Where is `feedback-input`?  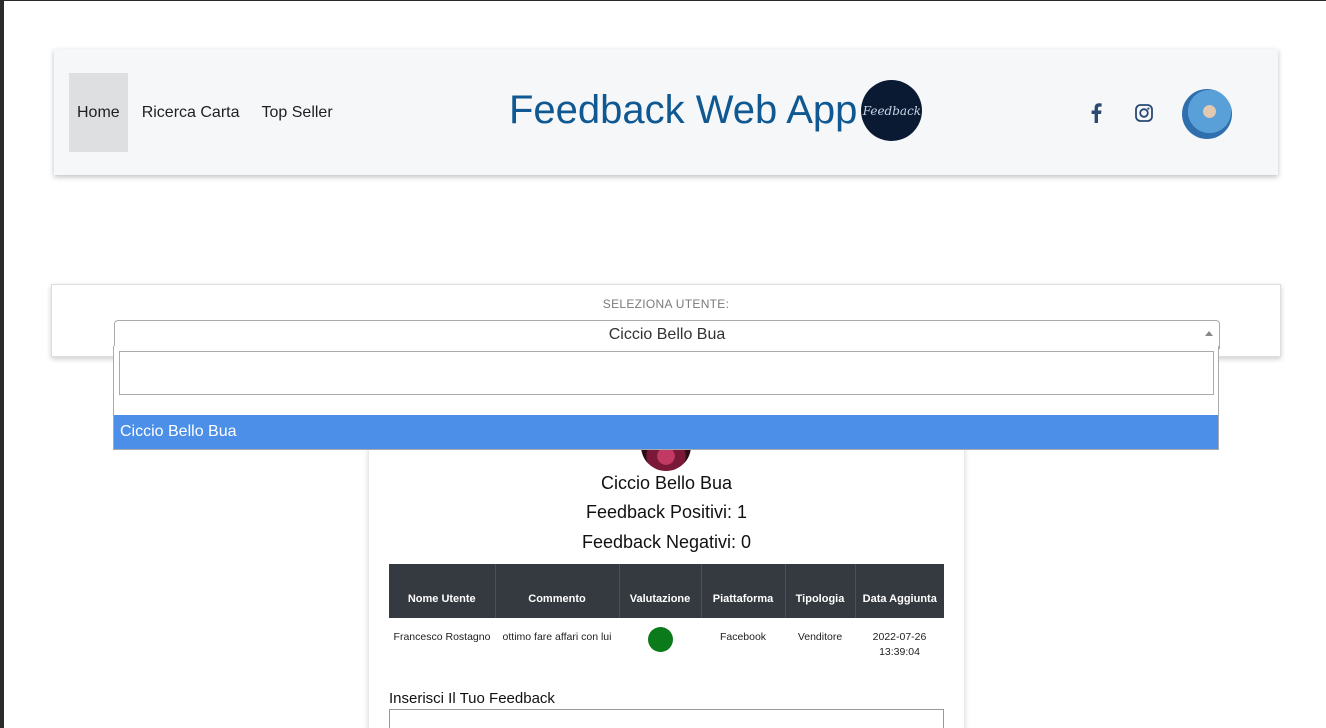 feedback-input is located at coordinates (666, 718).